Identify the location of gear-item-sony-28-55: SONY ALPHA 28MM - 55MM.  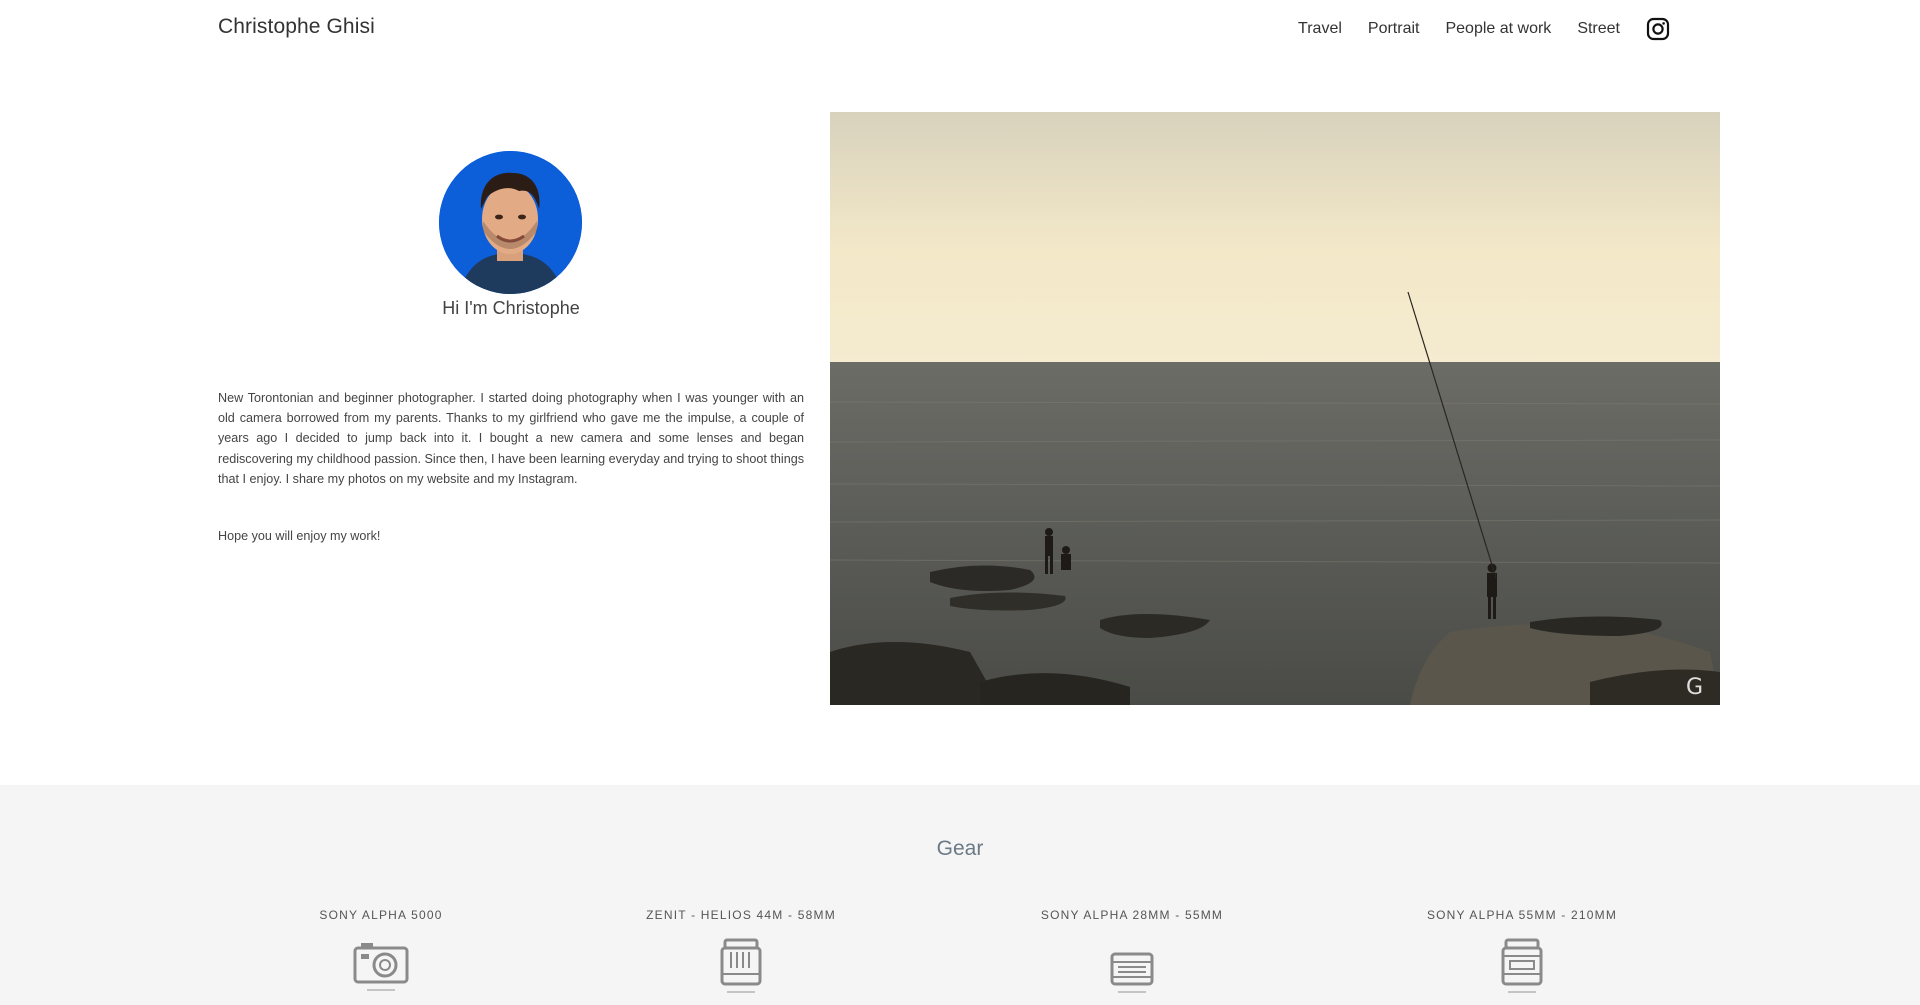
(1132, 952).